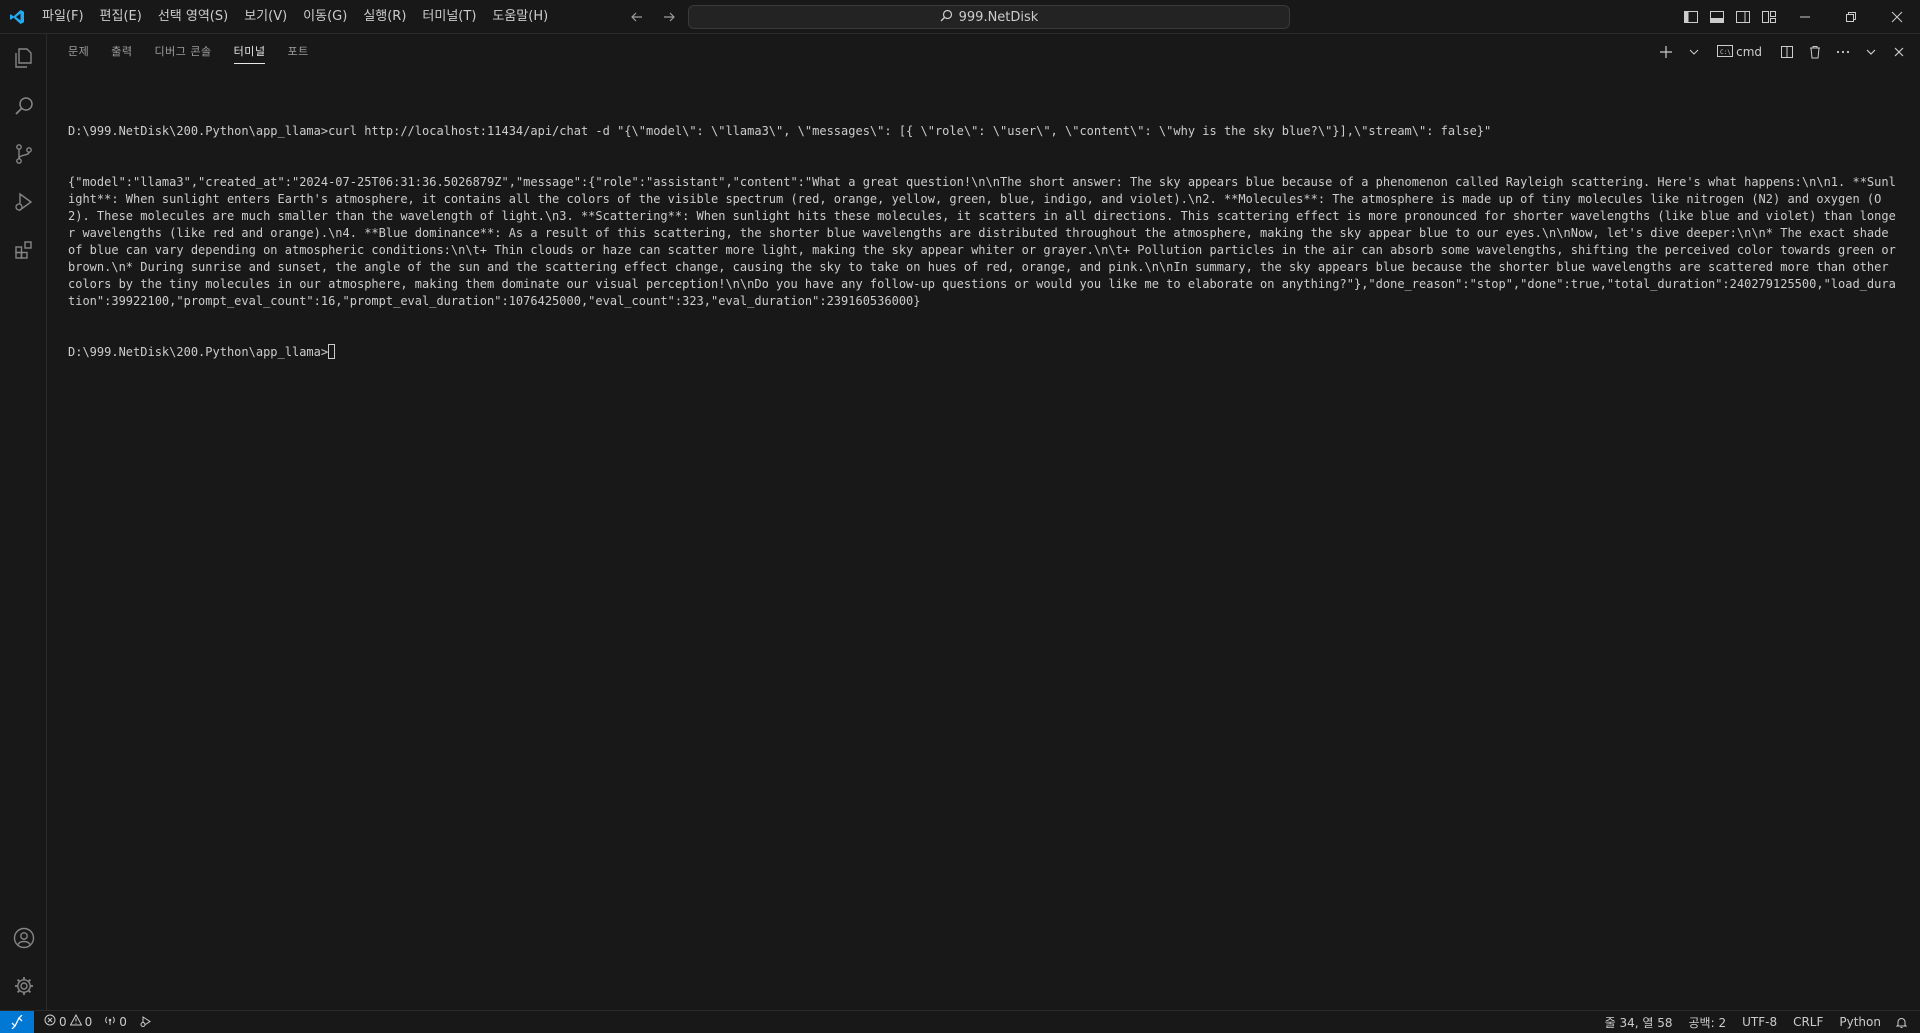 The height and width of the screenshot is (1033, 1920). I want to click on cursor-position: 줄 34, 열 58, so click(1639, 1022).